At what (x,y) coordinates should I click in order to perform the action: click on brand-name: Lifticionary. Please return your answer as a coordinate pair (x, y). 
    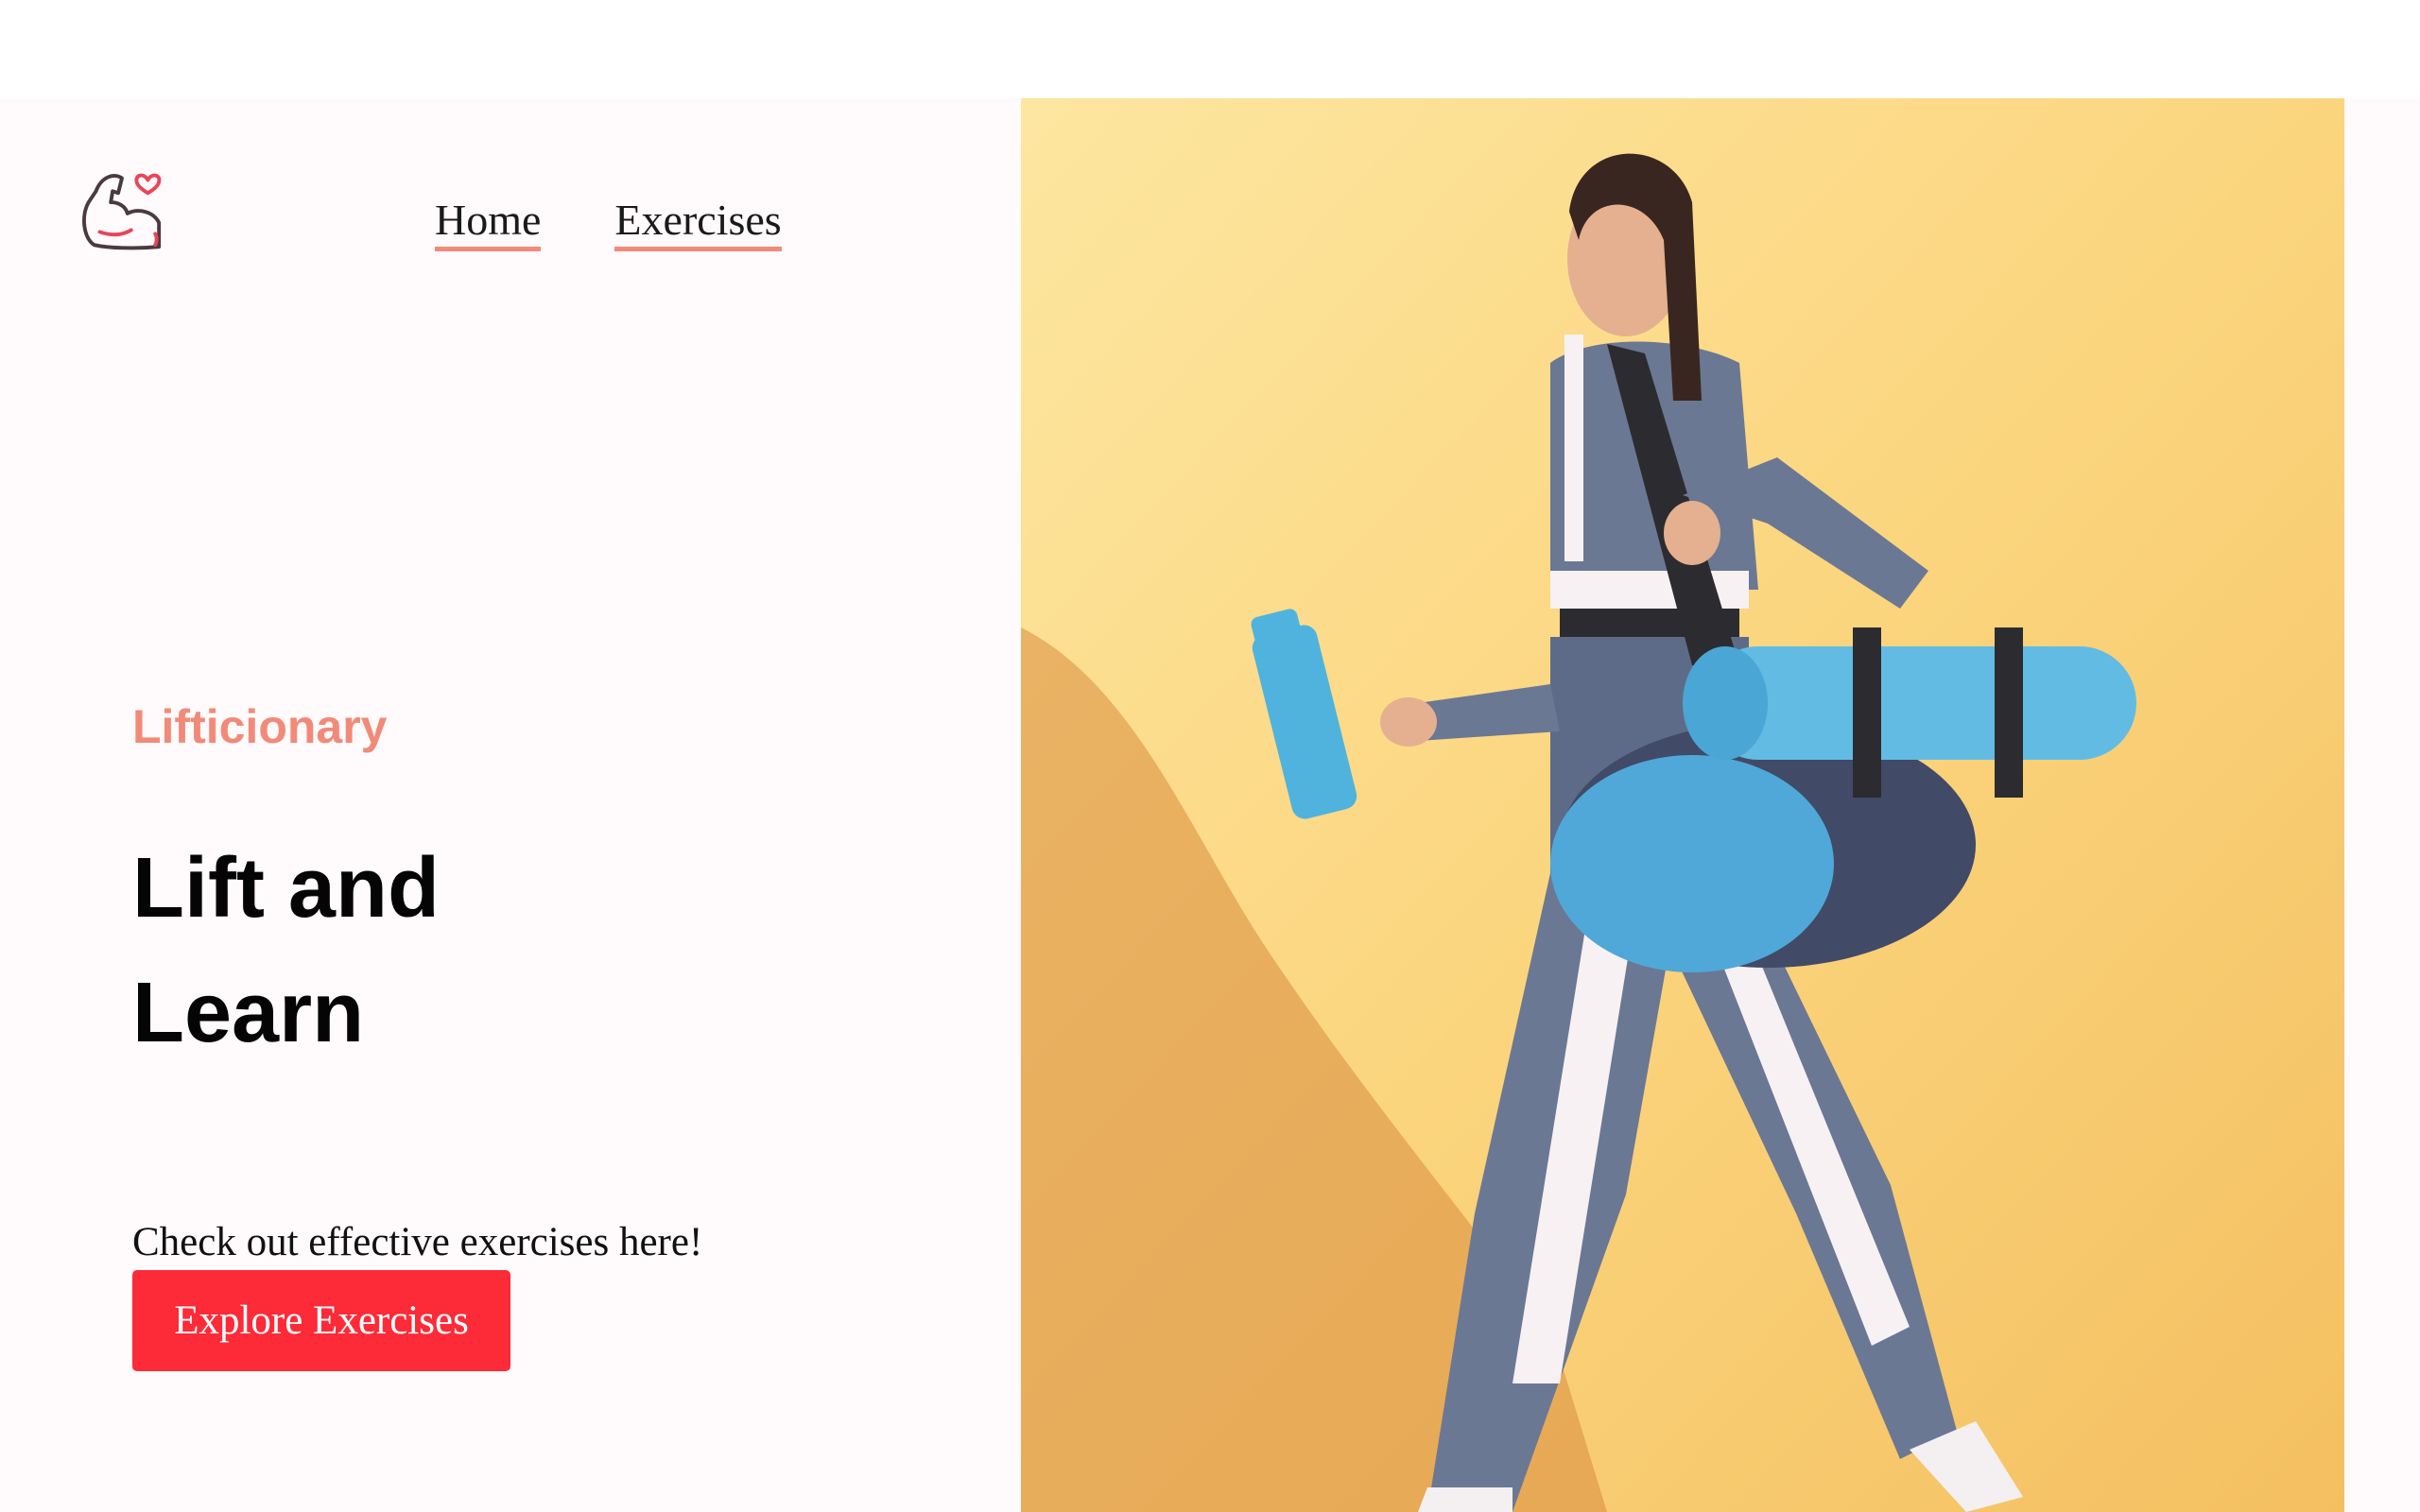
    Looking at the image, I should click on (260, 726).